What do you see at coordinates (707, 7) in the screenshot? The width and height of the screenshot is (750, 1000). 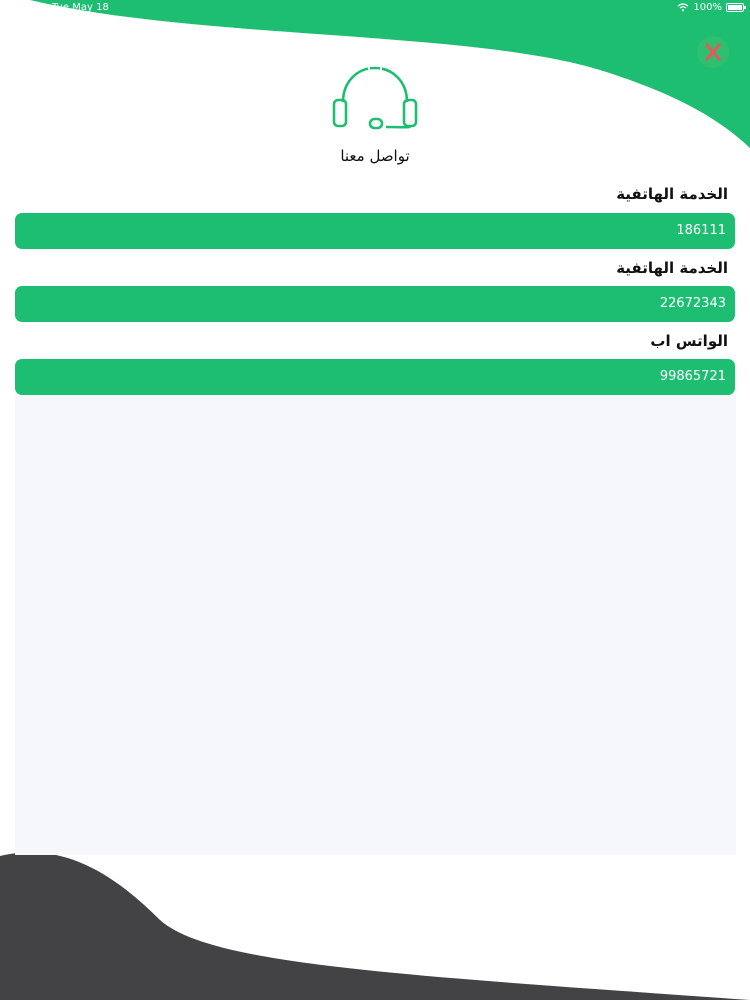 I see `battery-percent: 100%` at bounding box center [707, 7].